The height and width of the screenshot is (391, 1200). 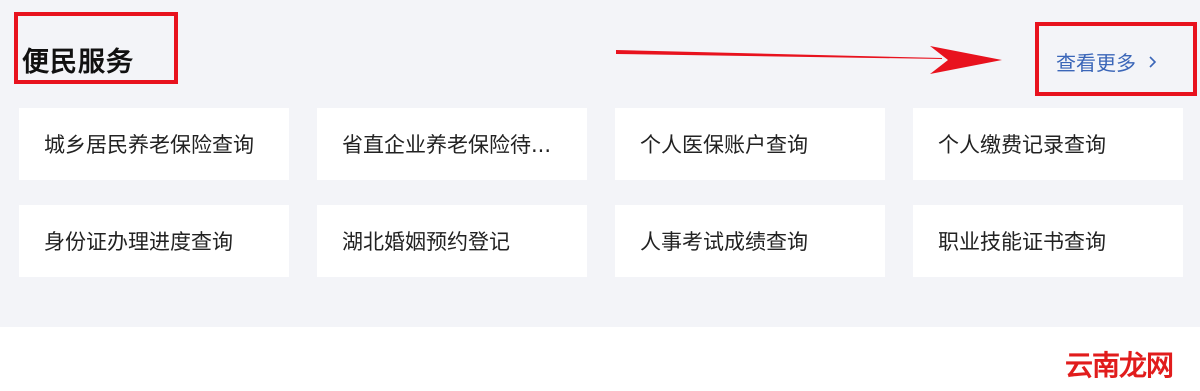 What do you see at coordinates (1022, 242) in the screenshot?
I see `service-card-label: 职业技能证书查询` at bounding box center [1022, 242].